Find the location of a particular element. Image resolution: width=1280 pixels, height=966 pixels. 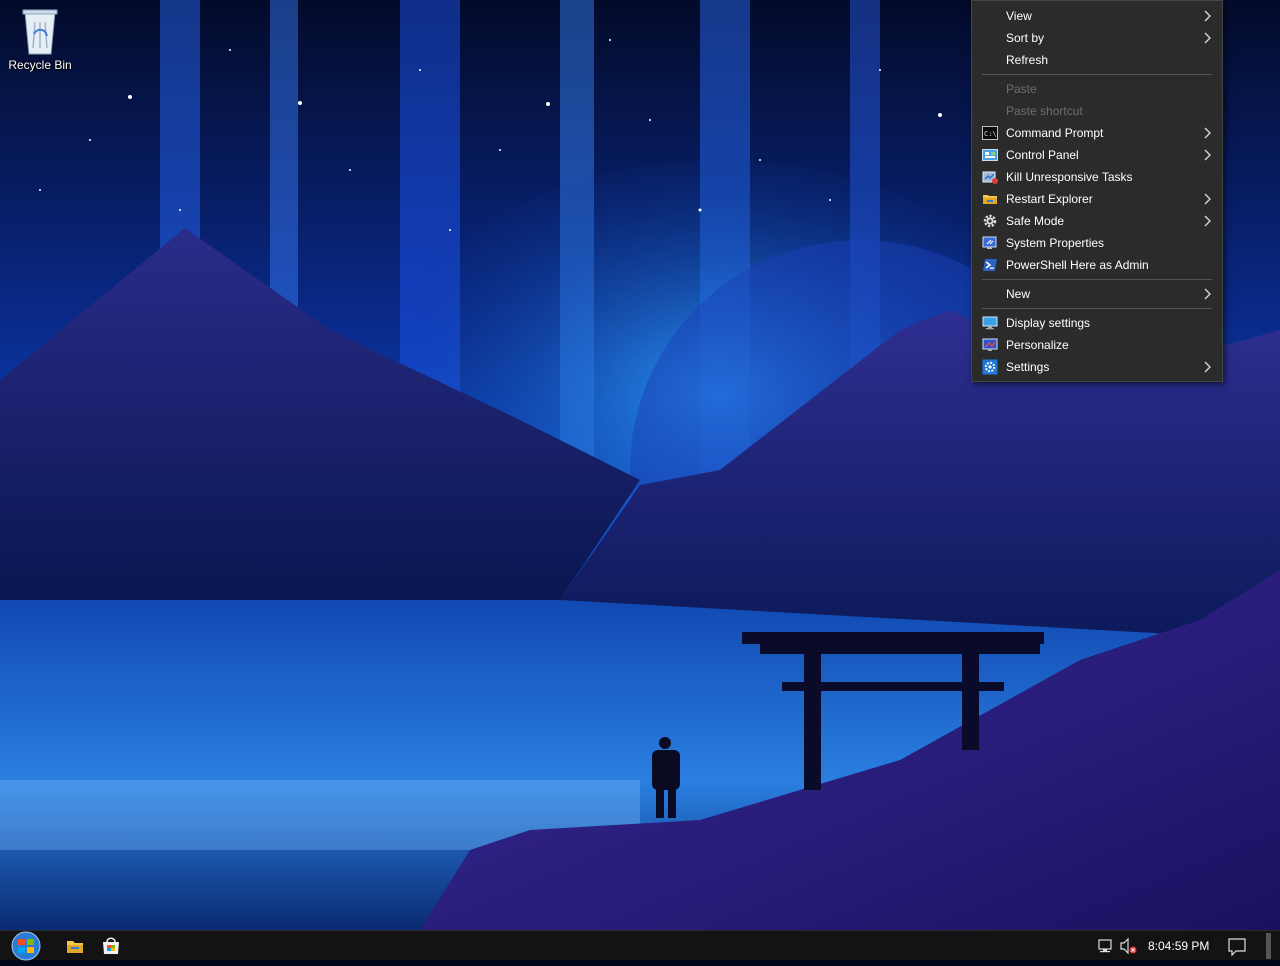

store-button is located at coordinates (111, 946).